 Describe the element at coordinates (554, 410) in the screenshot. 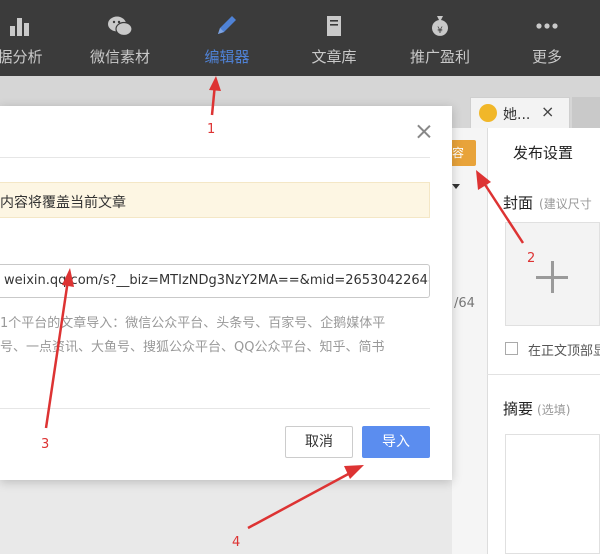

I see `summary-hint: (选填)` at that location.